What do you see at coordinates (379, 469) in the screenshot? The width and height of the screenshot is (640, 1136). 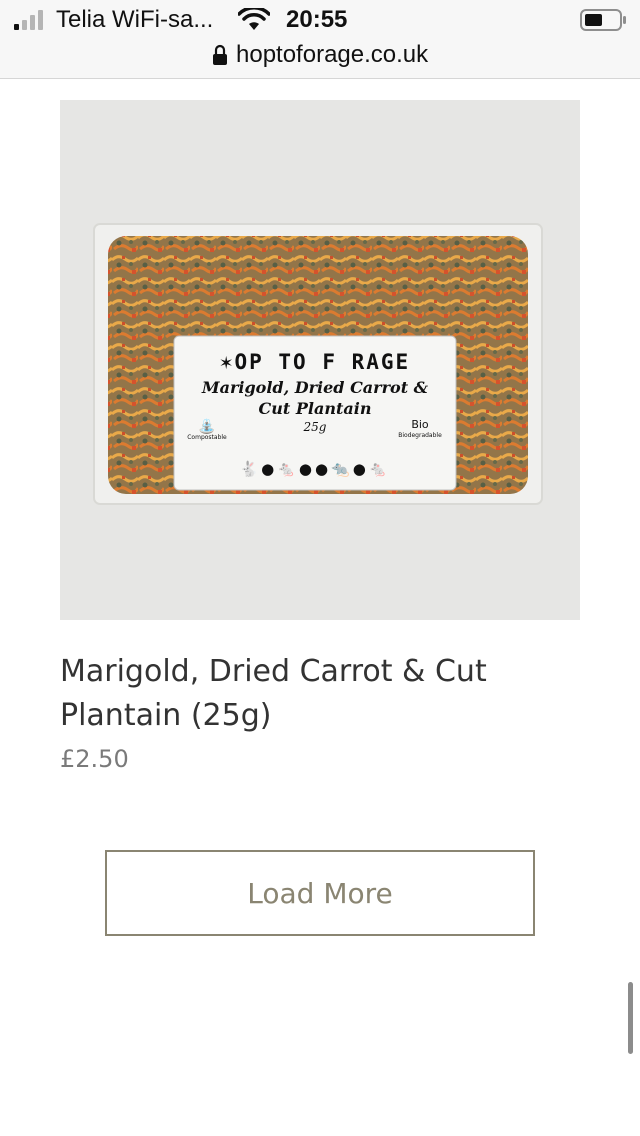 I see `degu-silhouette-icon: 🐁` at bounding box center [379, 469].